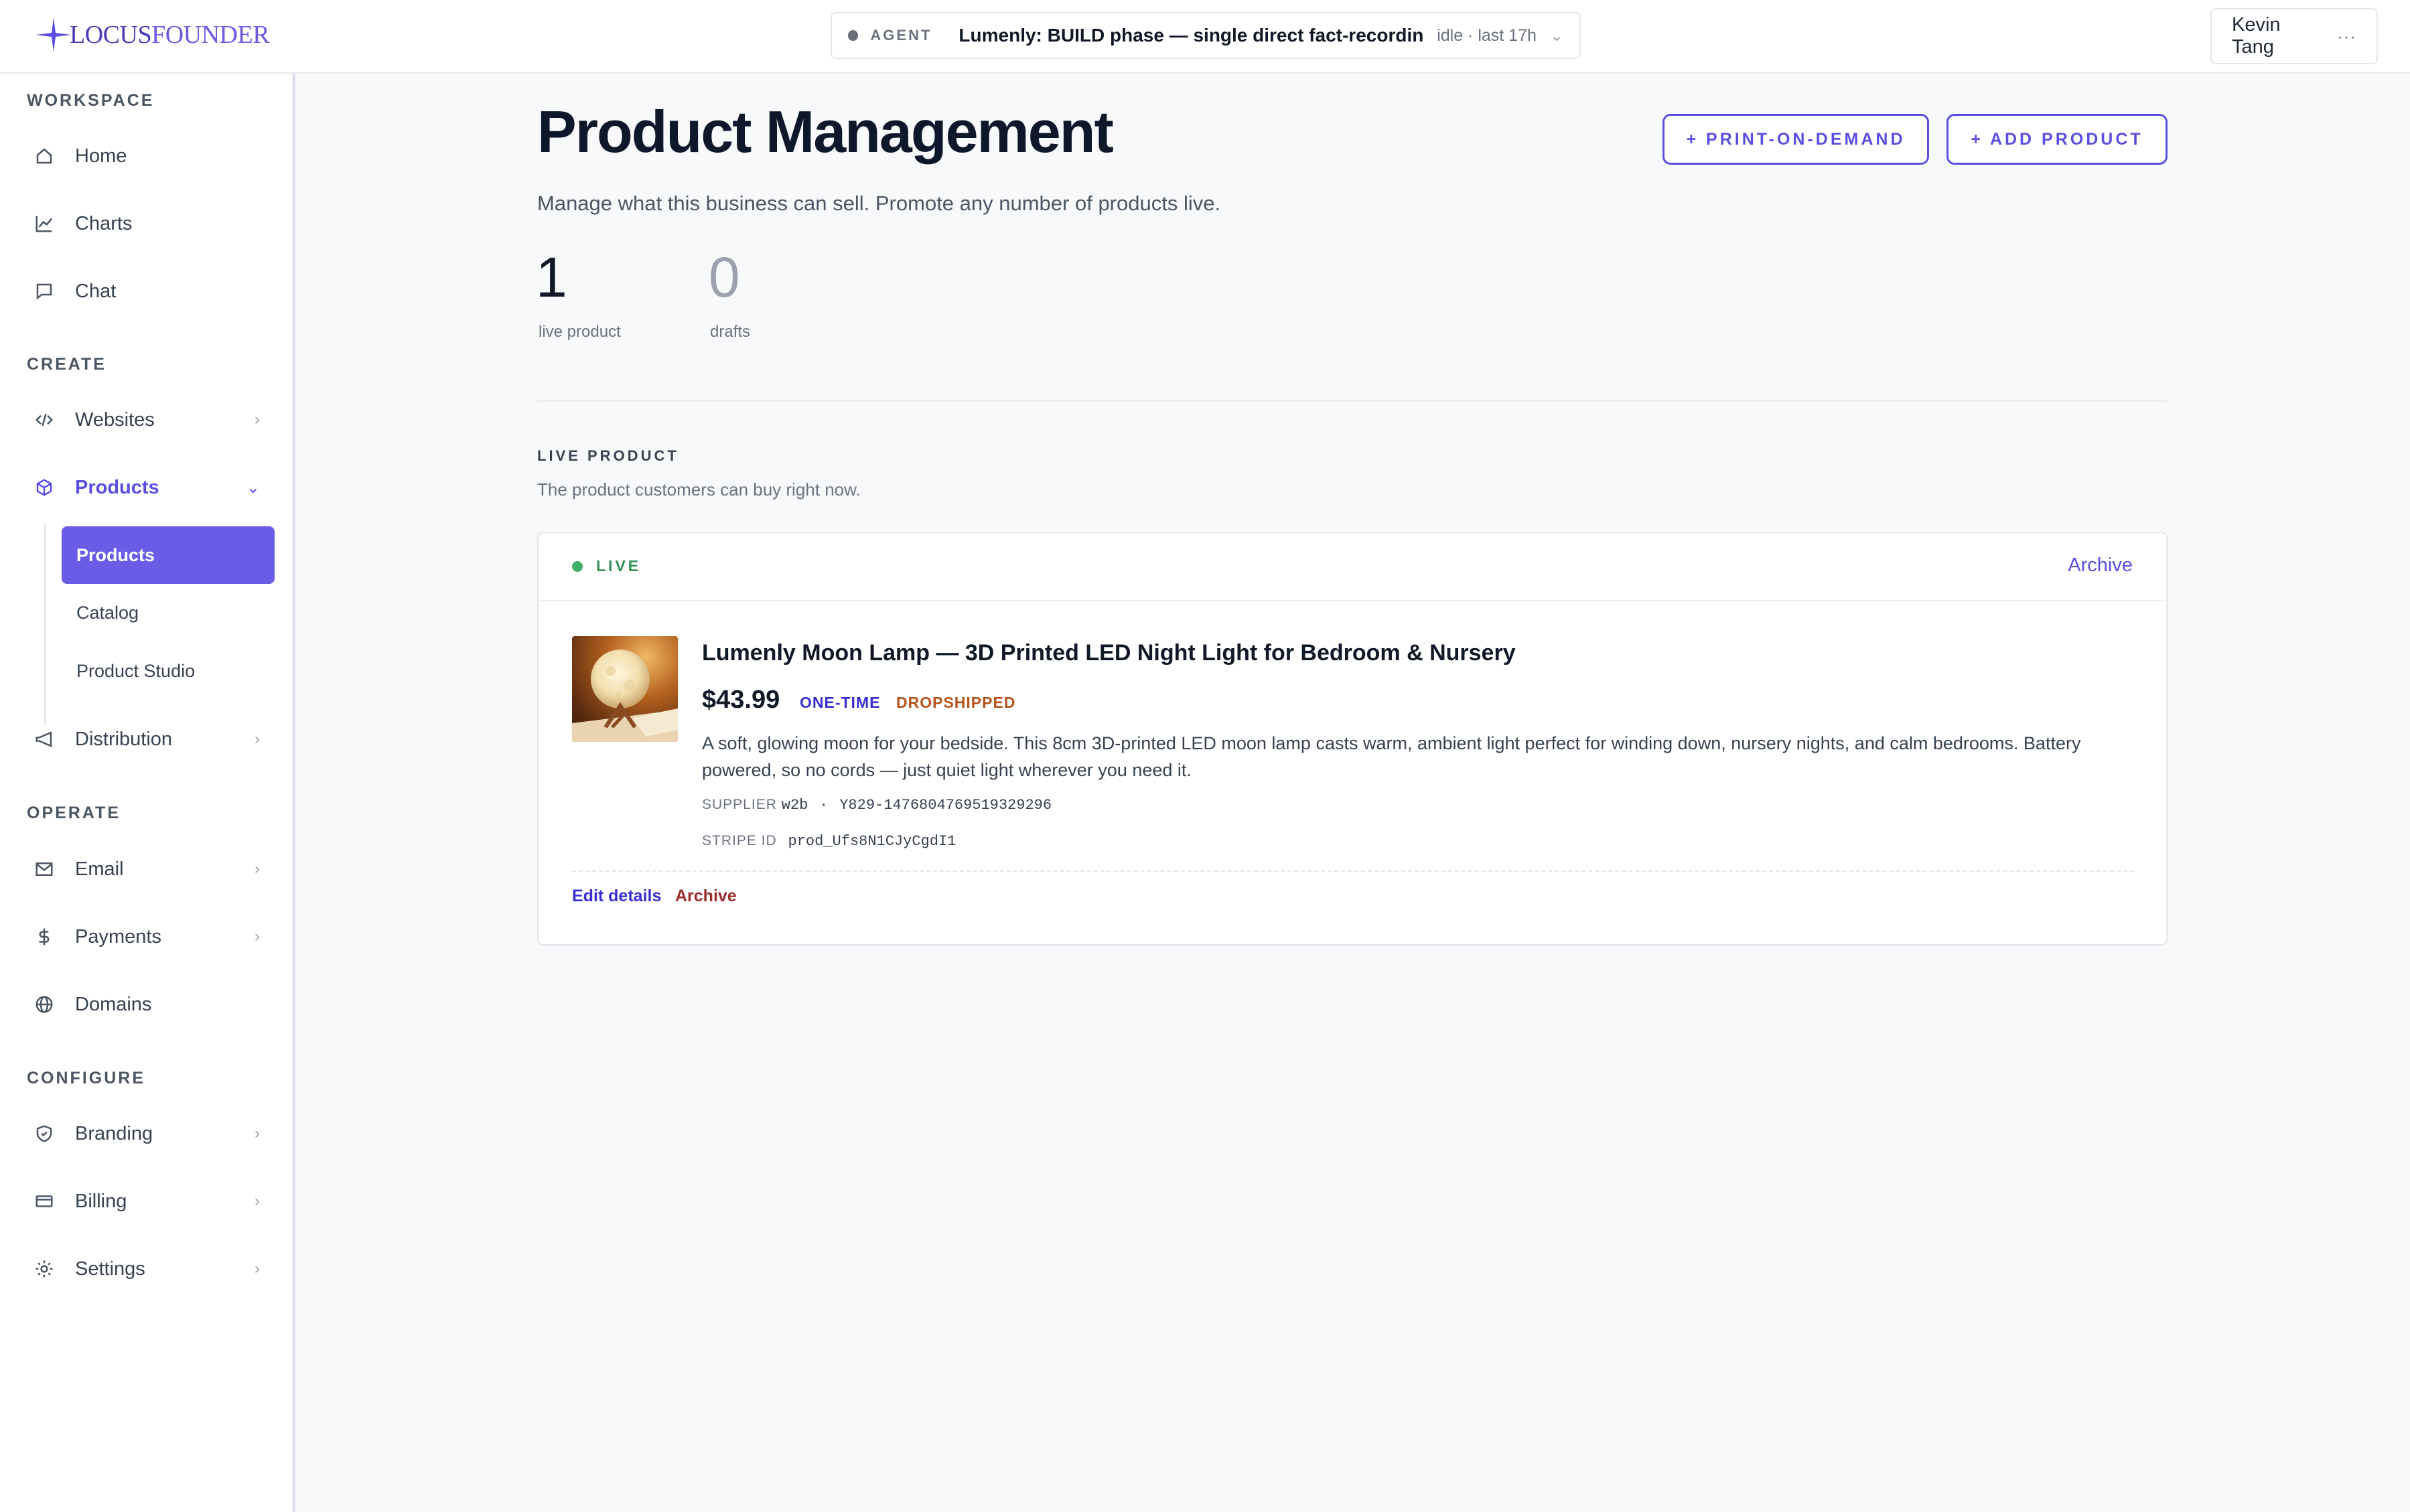  Describe the element at coordinates (2346, 36) in the screenshot. I see `more-icon: ···` at that location.